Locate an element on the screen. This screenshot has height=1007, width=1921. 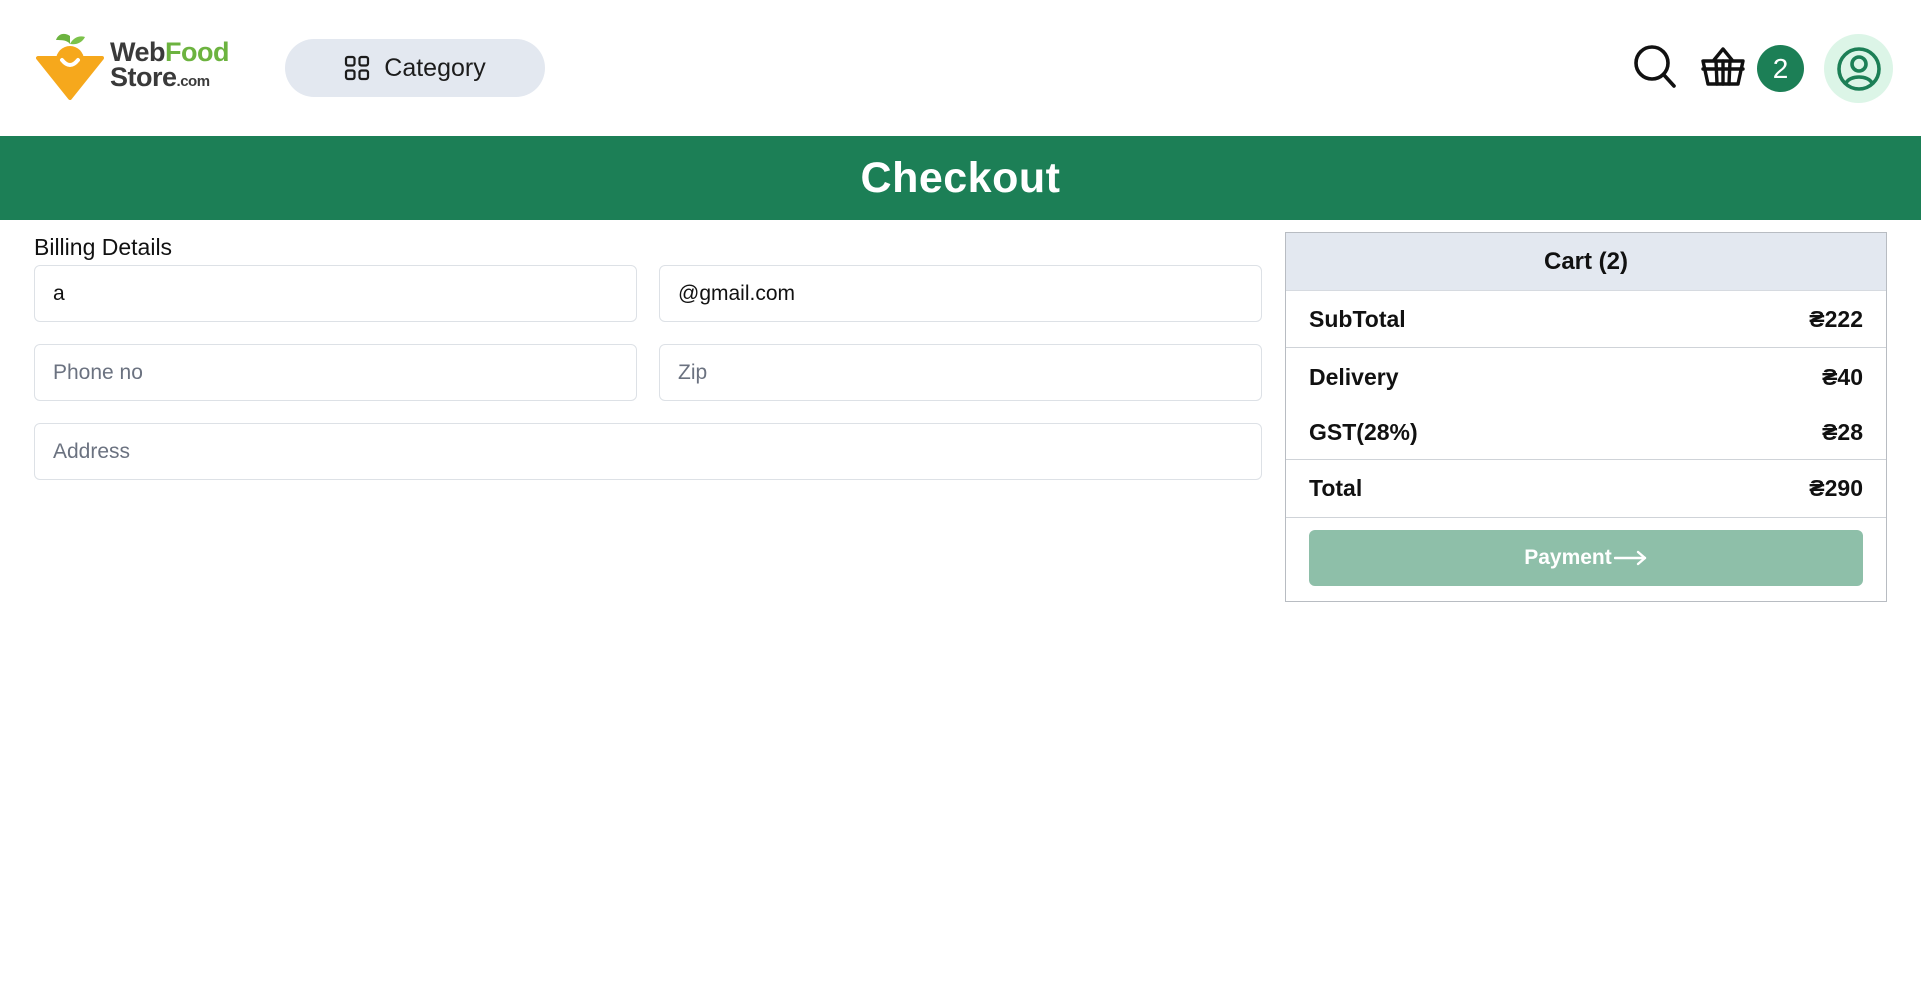
grid-icon is located at coordinates (357, 68).